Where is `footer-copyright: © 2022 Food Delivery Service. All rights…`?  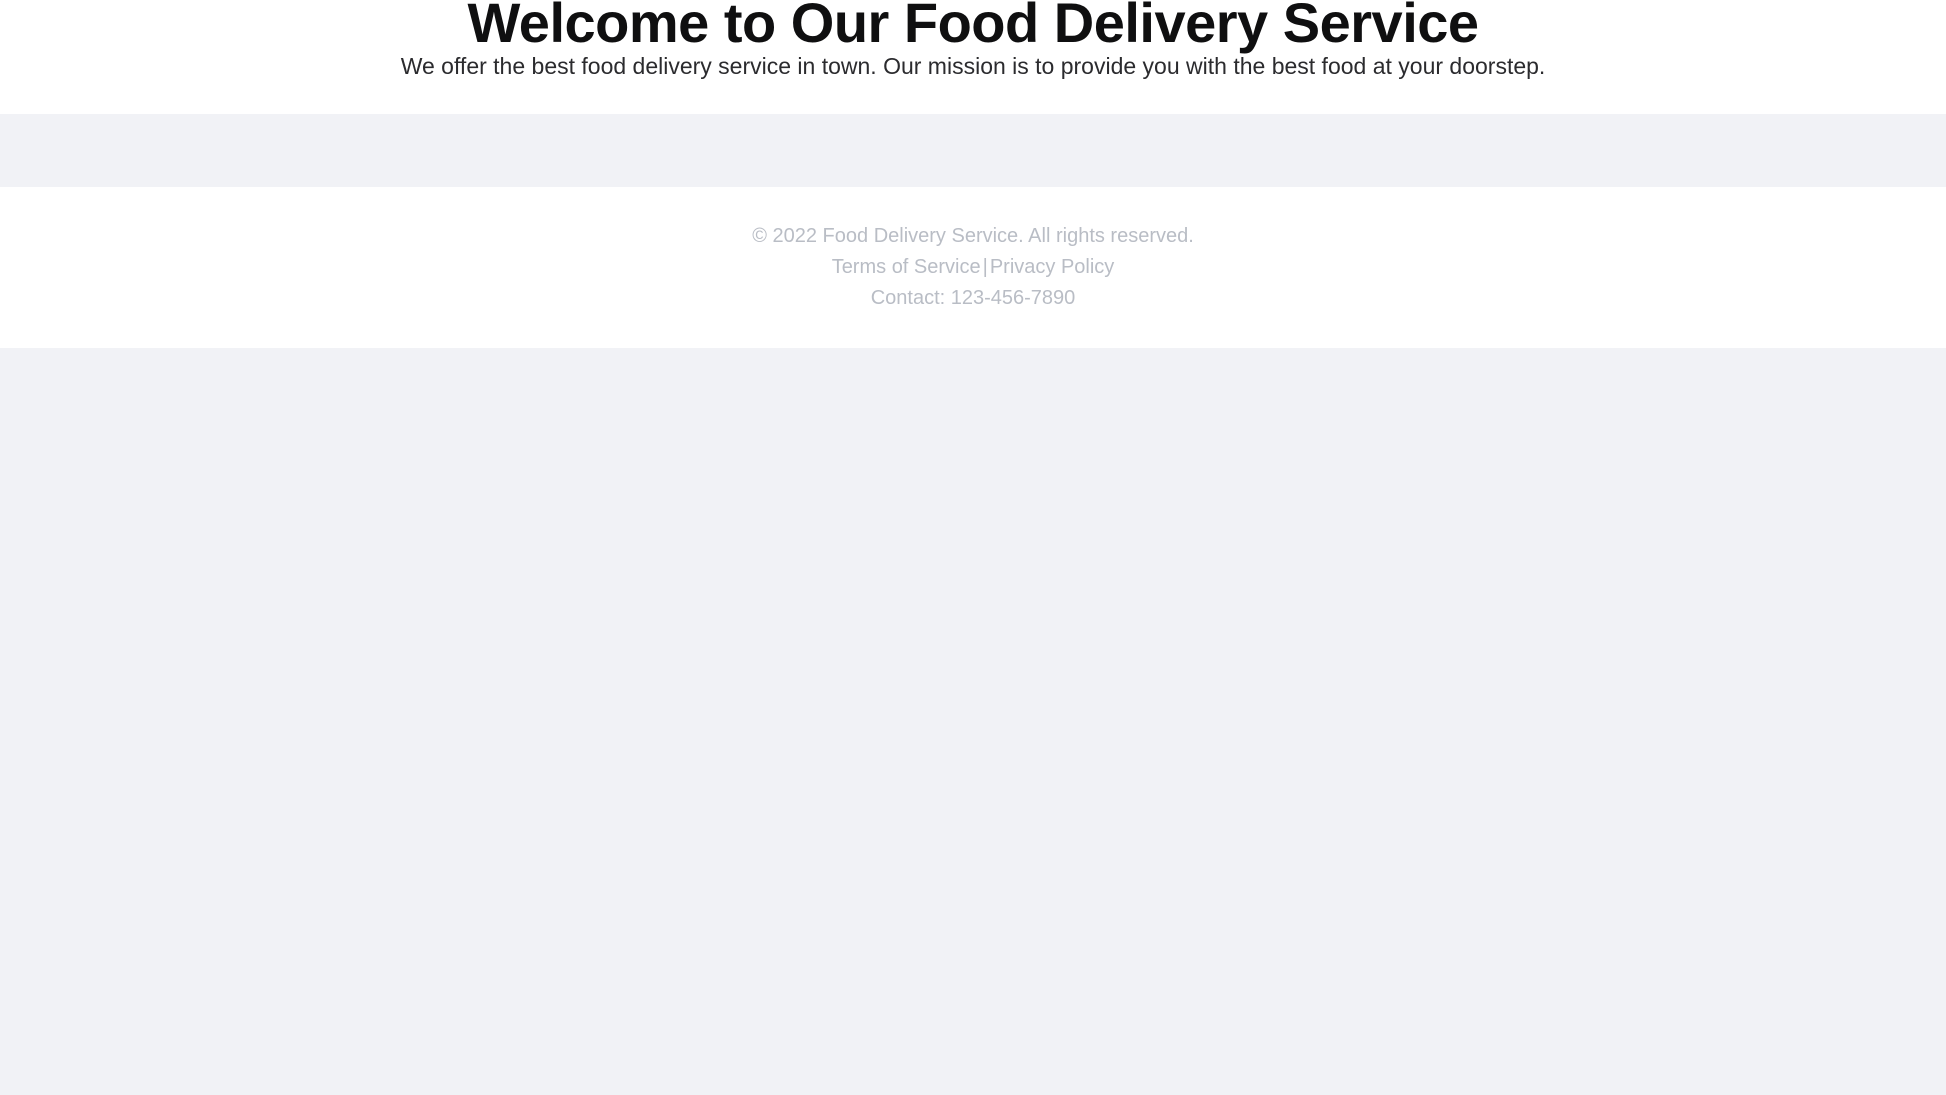
footer-copyright: © 2022 Food Delivery Service. All rights… is located at coordinates (973, 236).